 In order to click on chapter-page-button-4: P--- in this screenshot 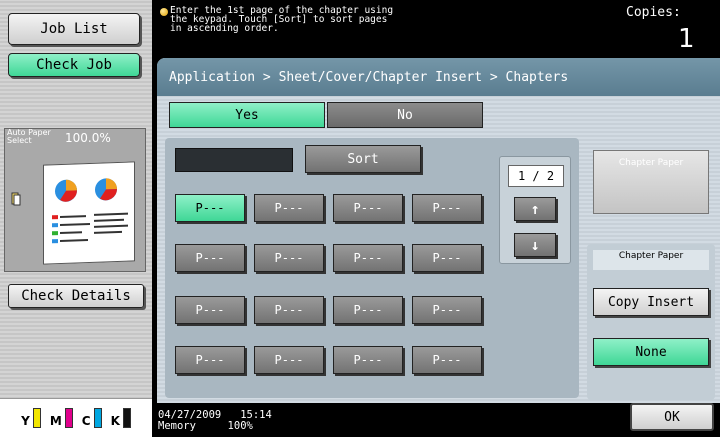, I will do `click(447, 208)`.